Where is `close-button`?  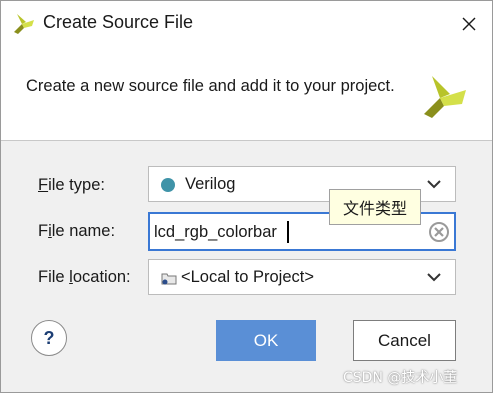 close-button is located at coordinates (469, 23).